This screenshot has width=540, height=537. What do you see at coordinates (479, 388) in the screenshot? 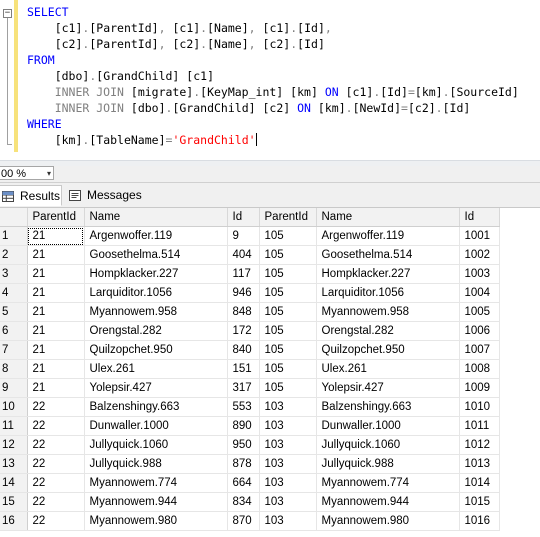
I see `table-cell: 1009` at bounding box center [479, 388].